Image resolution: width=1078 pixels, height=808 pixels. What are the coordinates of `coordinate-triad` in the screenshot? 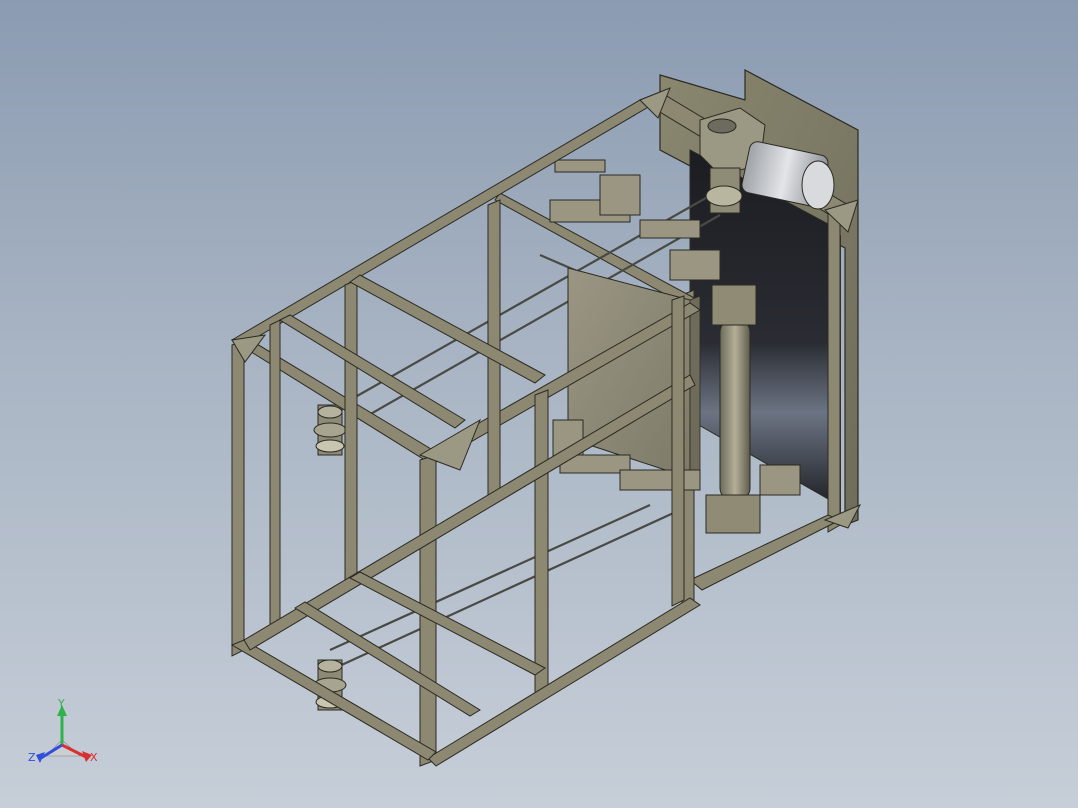 It's located at (64, 734).